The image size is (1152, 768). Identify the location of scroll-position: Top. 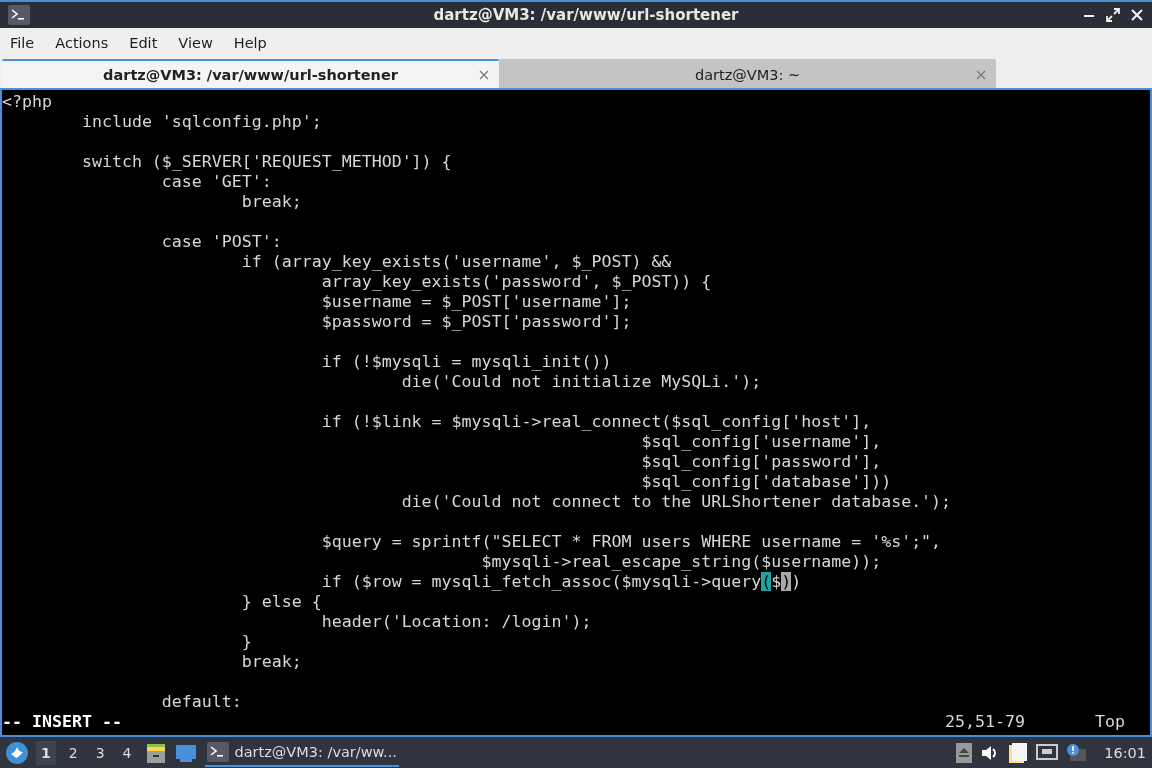
(1110, 722).